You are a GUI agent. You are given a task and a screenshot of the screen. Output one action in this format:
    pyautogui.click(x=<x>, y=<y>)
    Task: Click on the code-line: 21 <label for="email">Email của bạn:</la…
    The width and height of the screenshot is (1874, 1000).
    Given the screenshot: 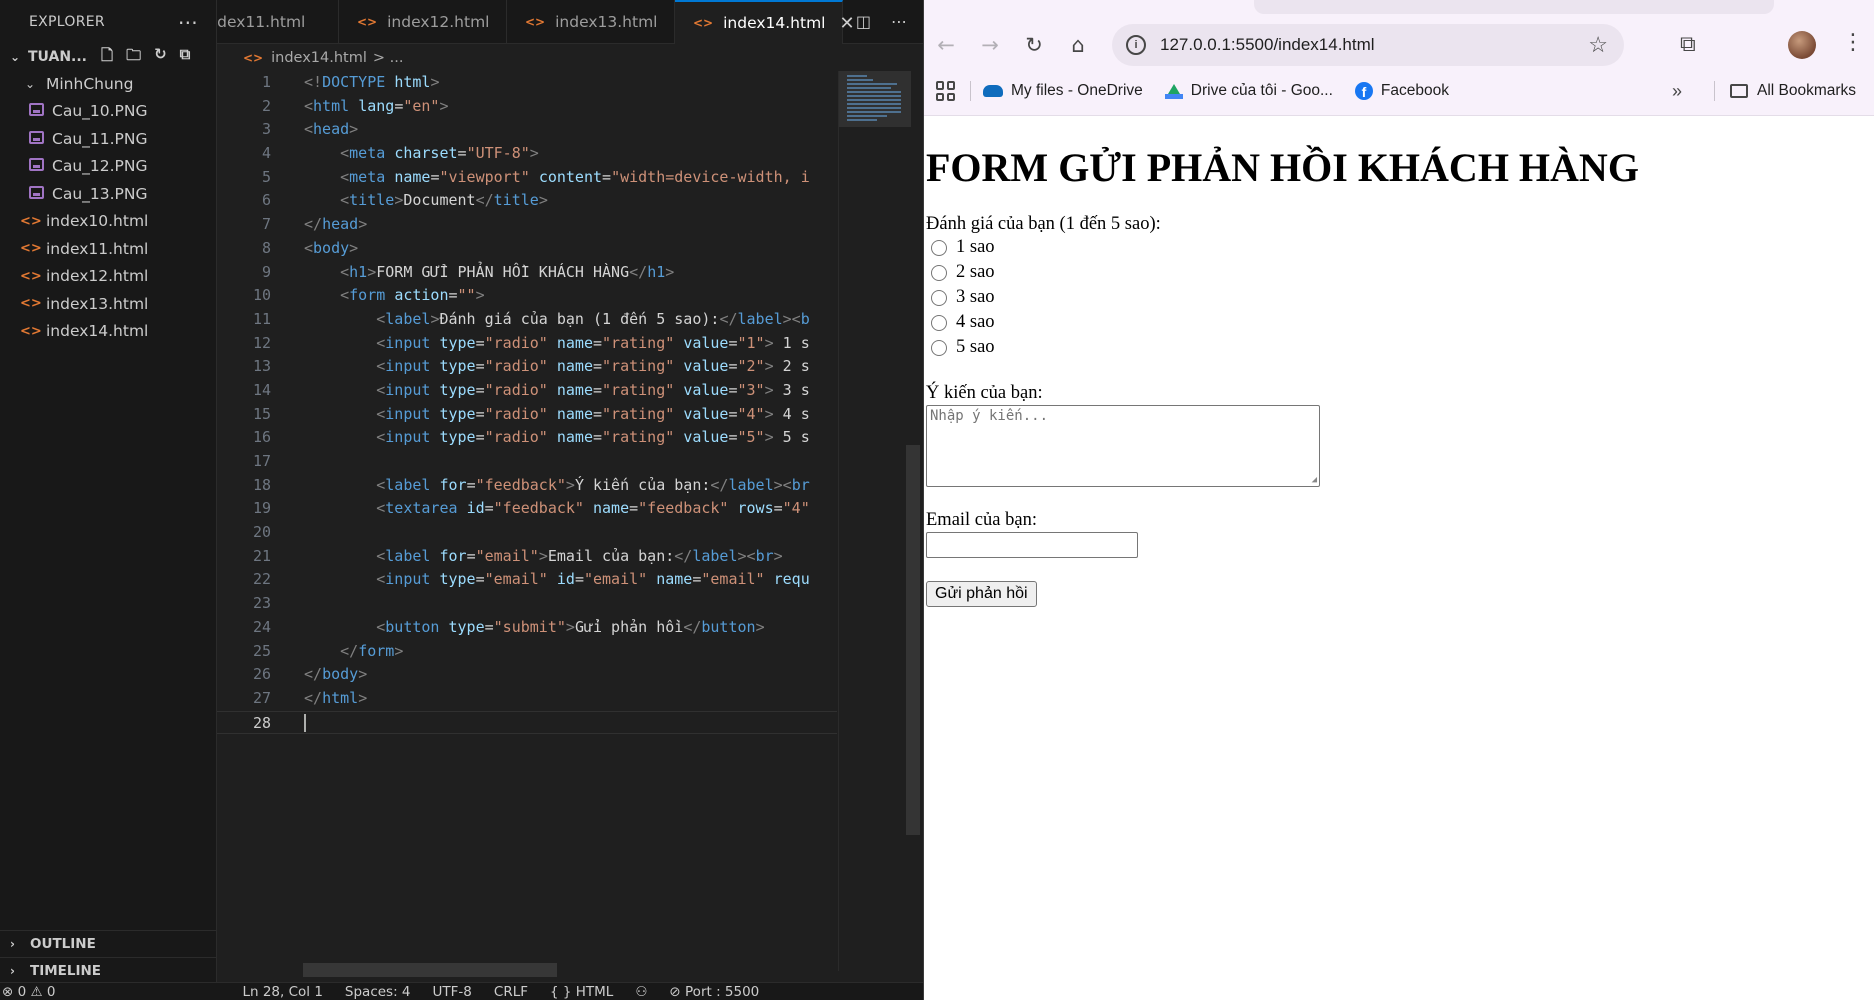 What is the action you would take?
    pyautogui.click(x=527, y=557)
    